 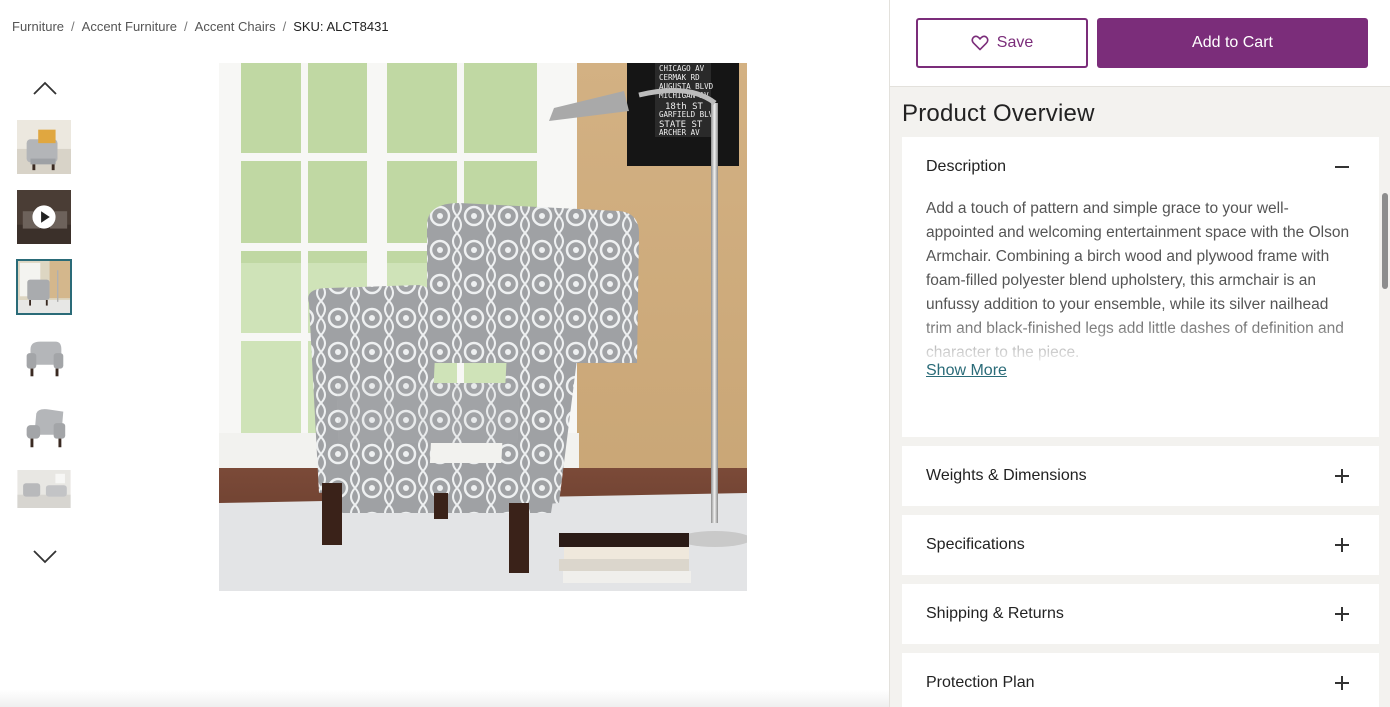 I want to click on accordion-specifications-header: Specifications, so click(x=1140, y=545).